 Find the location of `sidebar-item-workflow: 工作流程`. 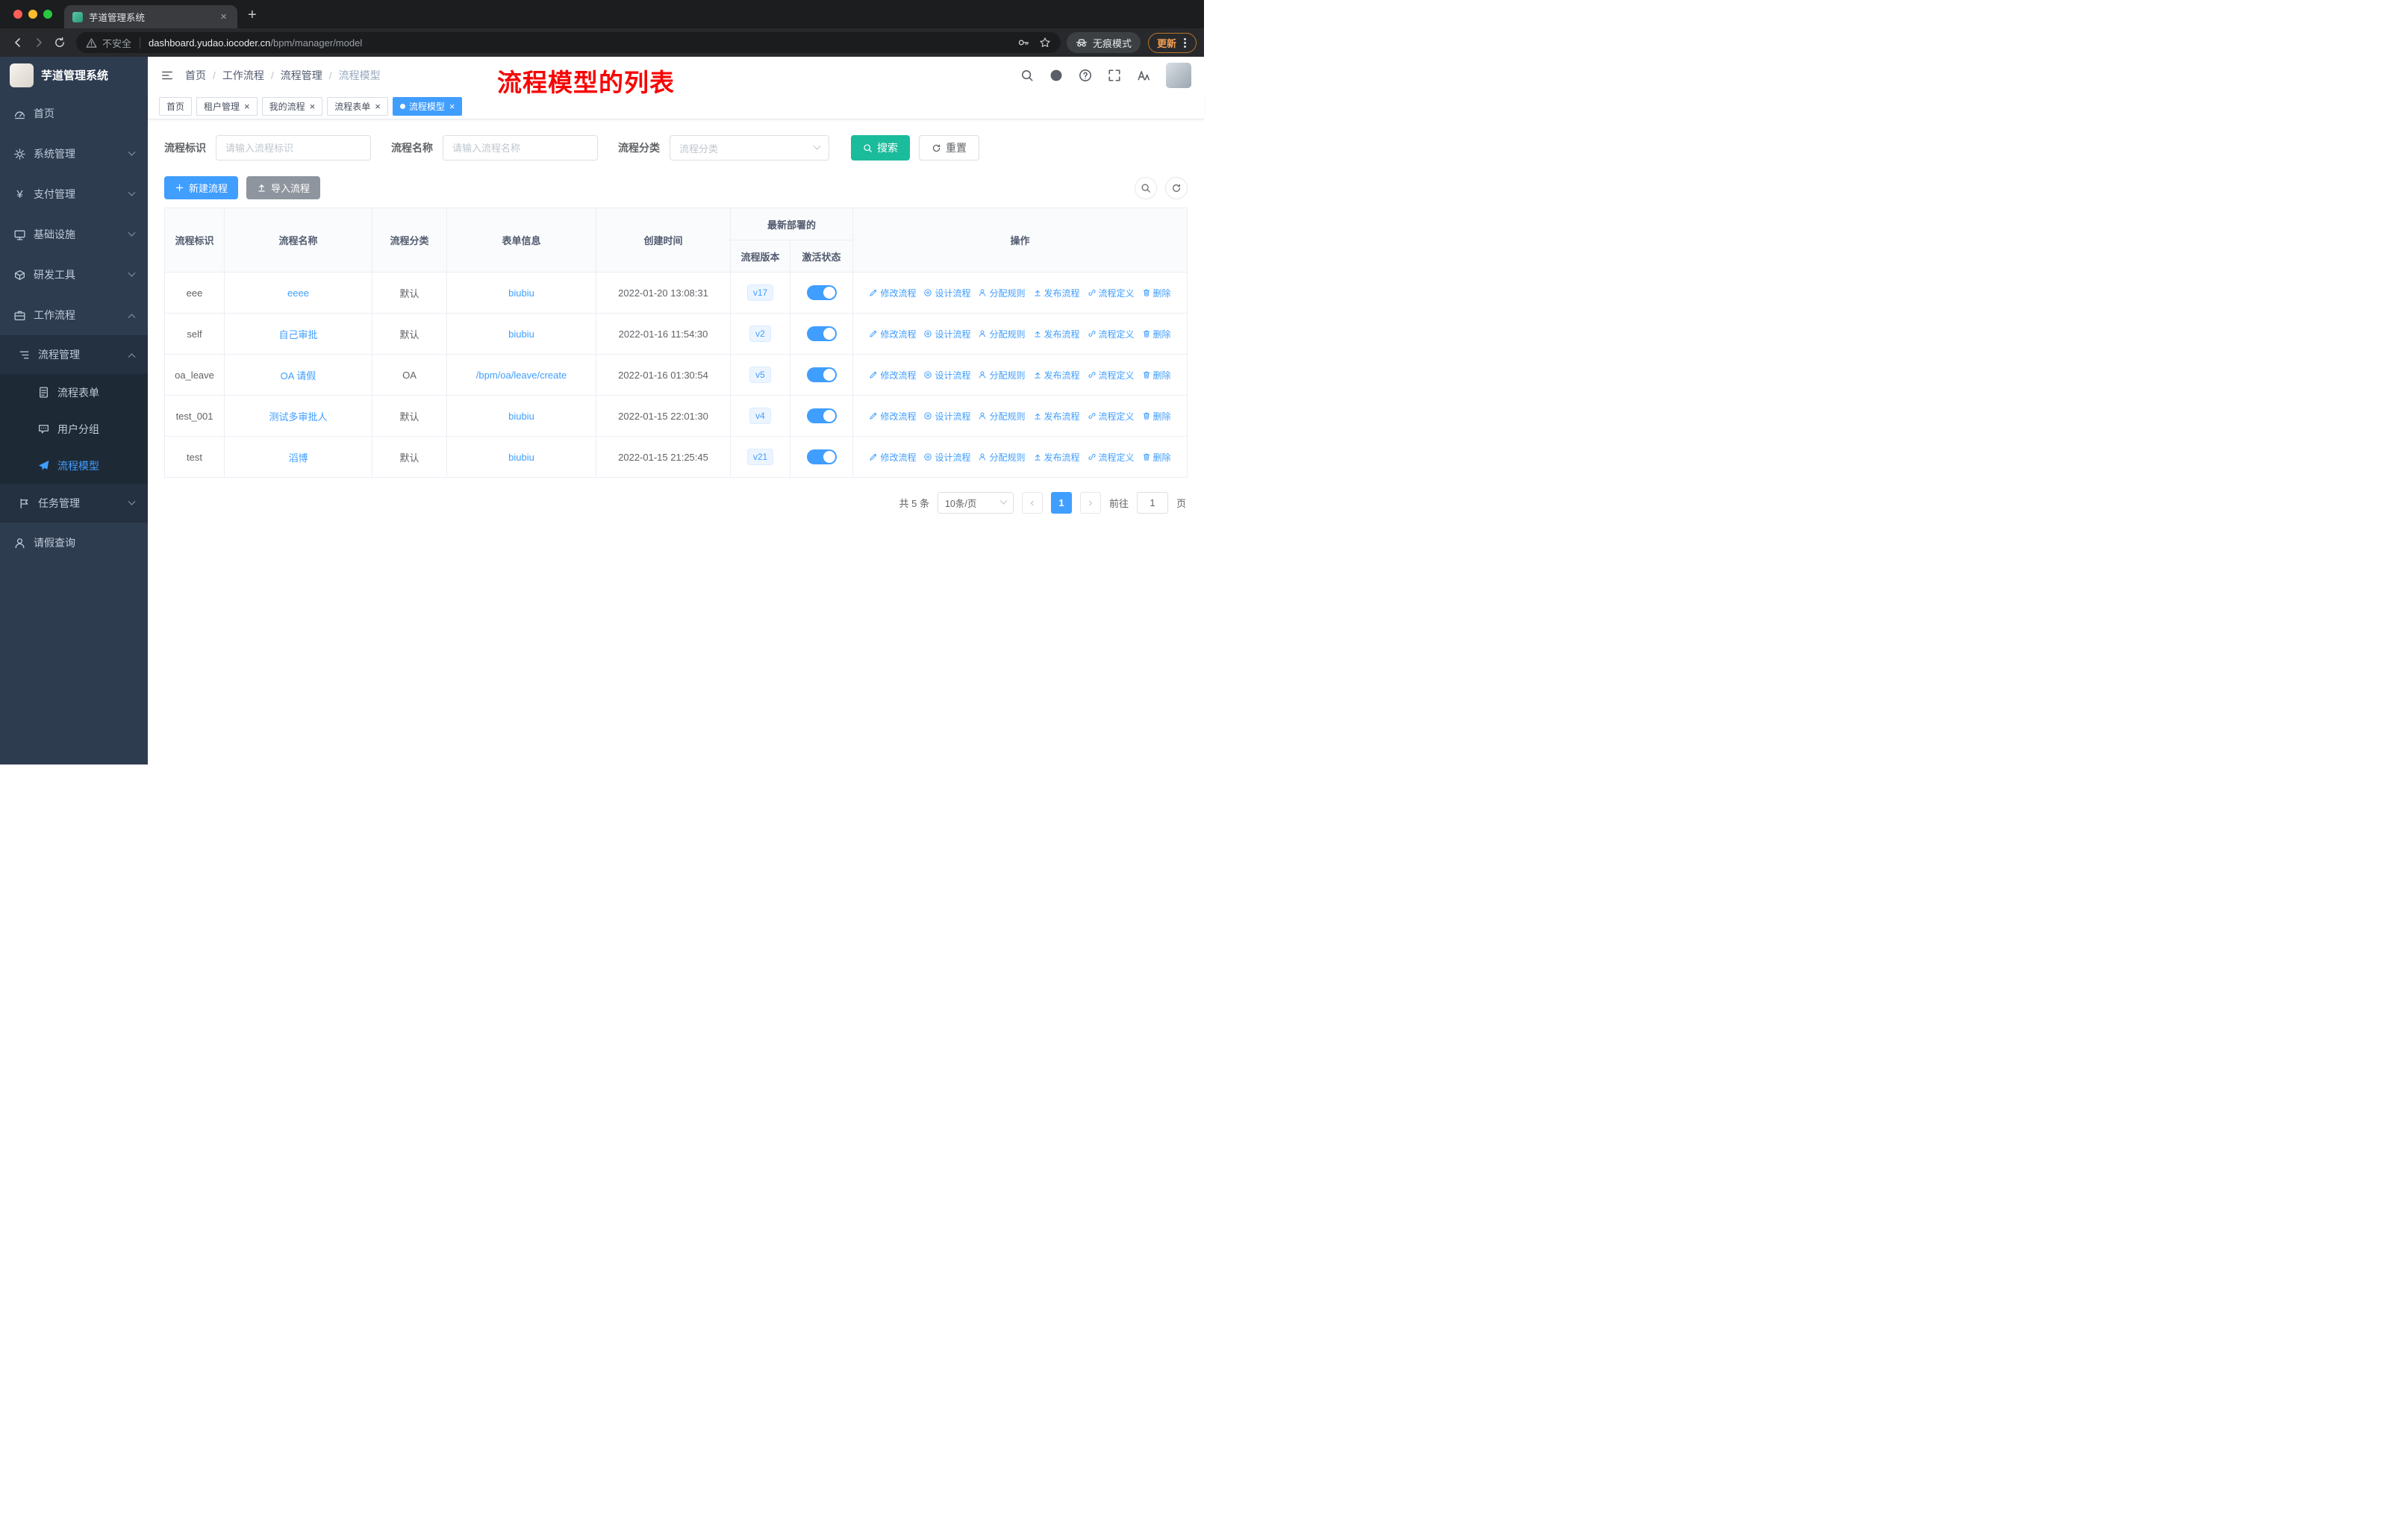

sidebar-item-workflow: 工作流程 is located at coordinates (74, 315).